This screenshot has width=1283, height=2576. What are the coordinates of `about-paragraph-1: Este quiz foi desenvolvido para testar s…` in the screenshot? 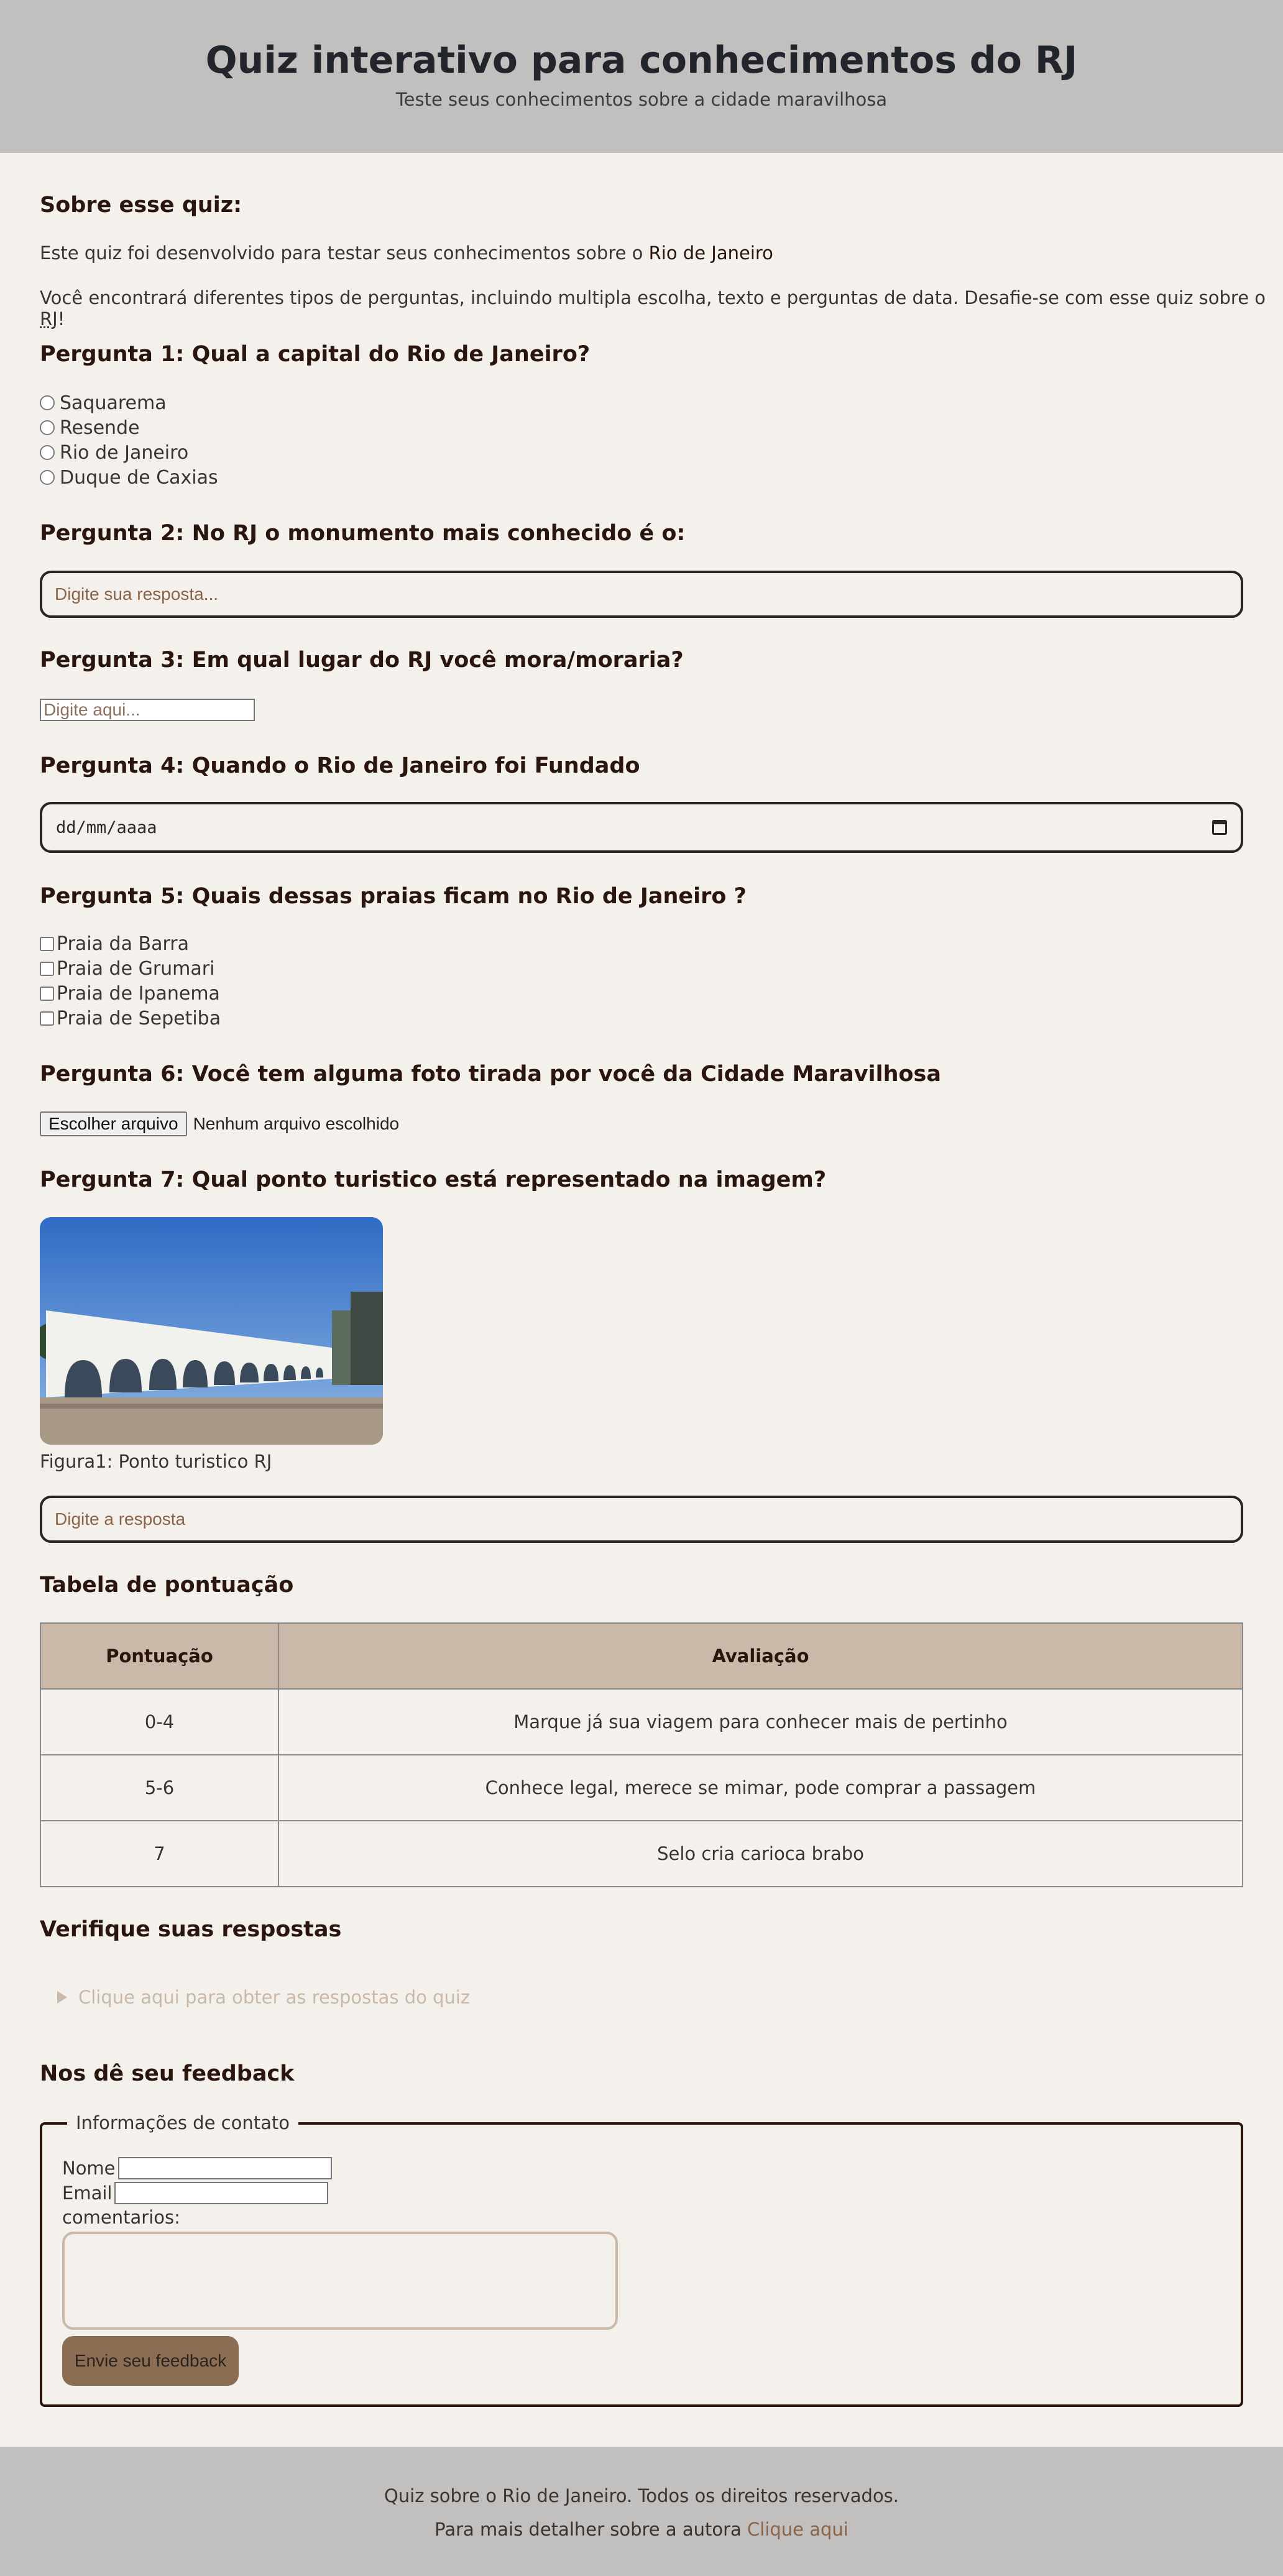 It's located at (406, 253).